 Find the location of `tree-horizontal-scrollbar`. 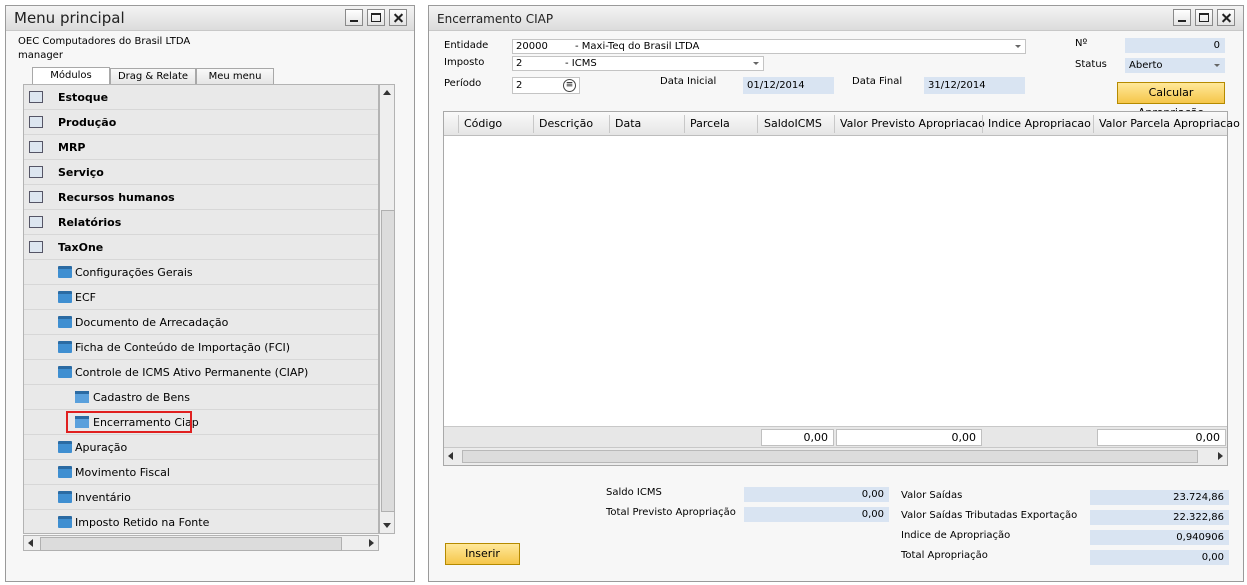

tree-horizontal-scrollbar is located at coordinates (201, 543).